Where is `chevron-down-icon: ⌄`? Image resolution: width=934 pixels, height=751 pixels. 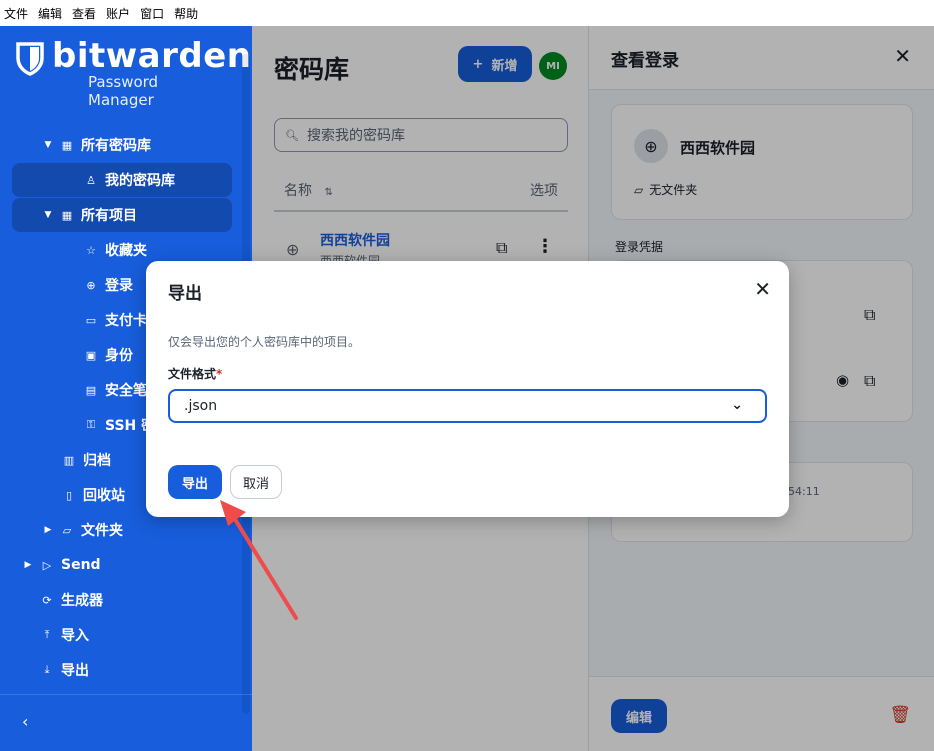
chevron-down-icon: ⌄ is located at coordinates (737, 405).